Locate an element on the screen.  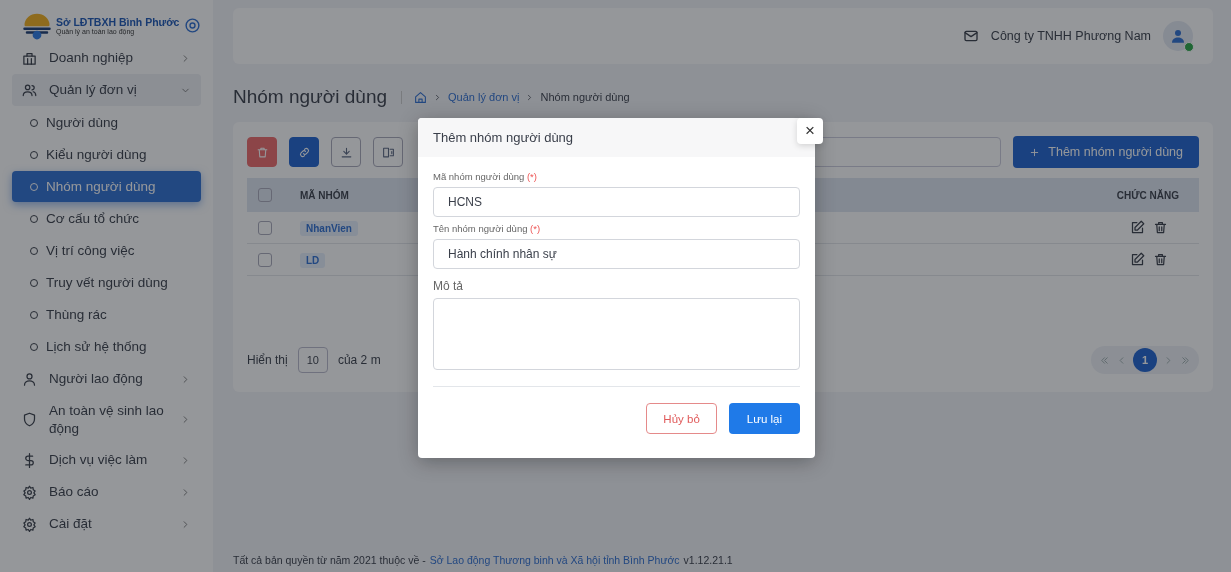
delete-button is located at coordinates (262, 152).